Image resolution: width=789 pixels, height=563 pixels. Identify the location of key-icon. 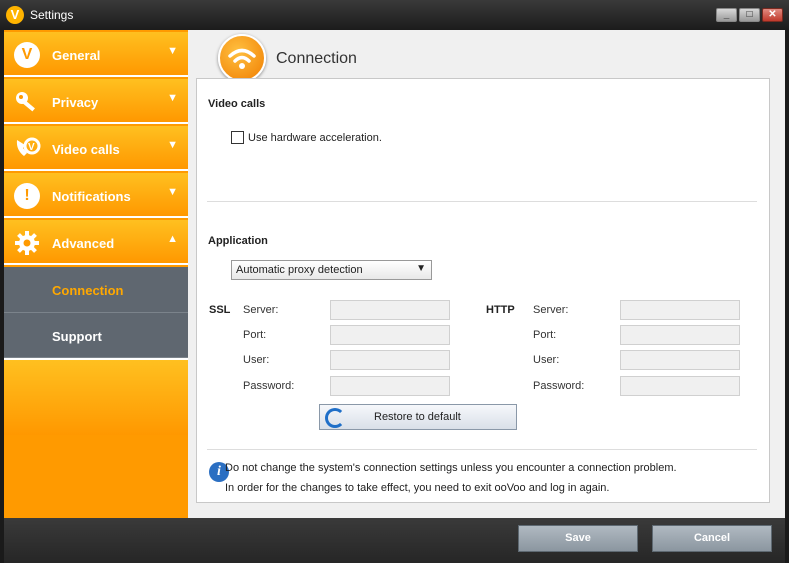
(27, 102).